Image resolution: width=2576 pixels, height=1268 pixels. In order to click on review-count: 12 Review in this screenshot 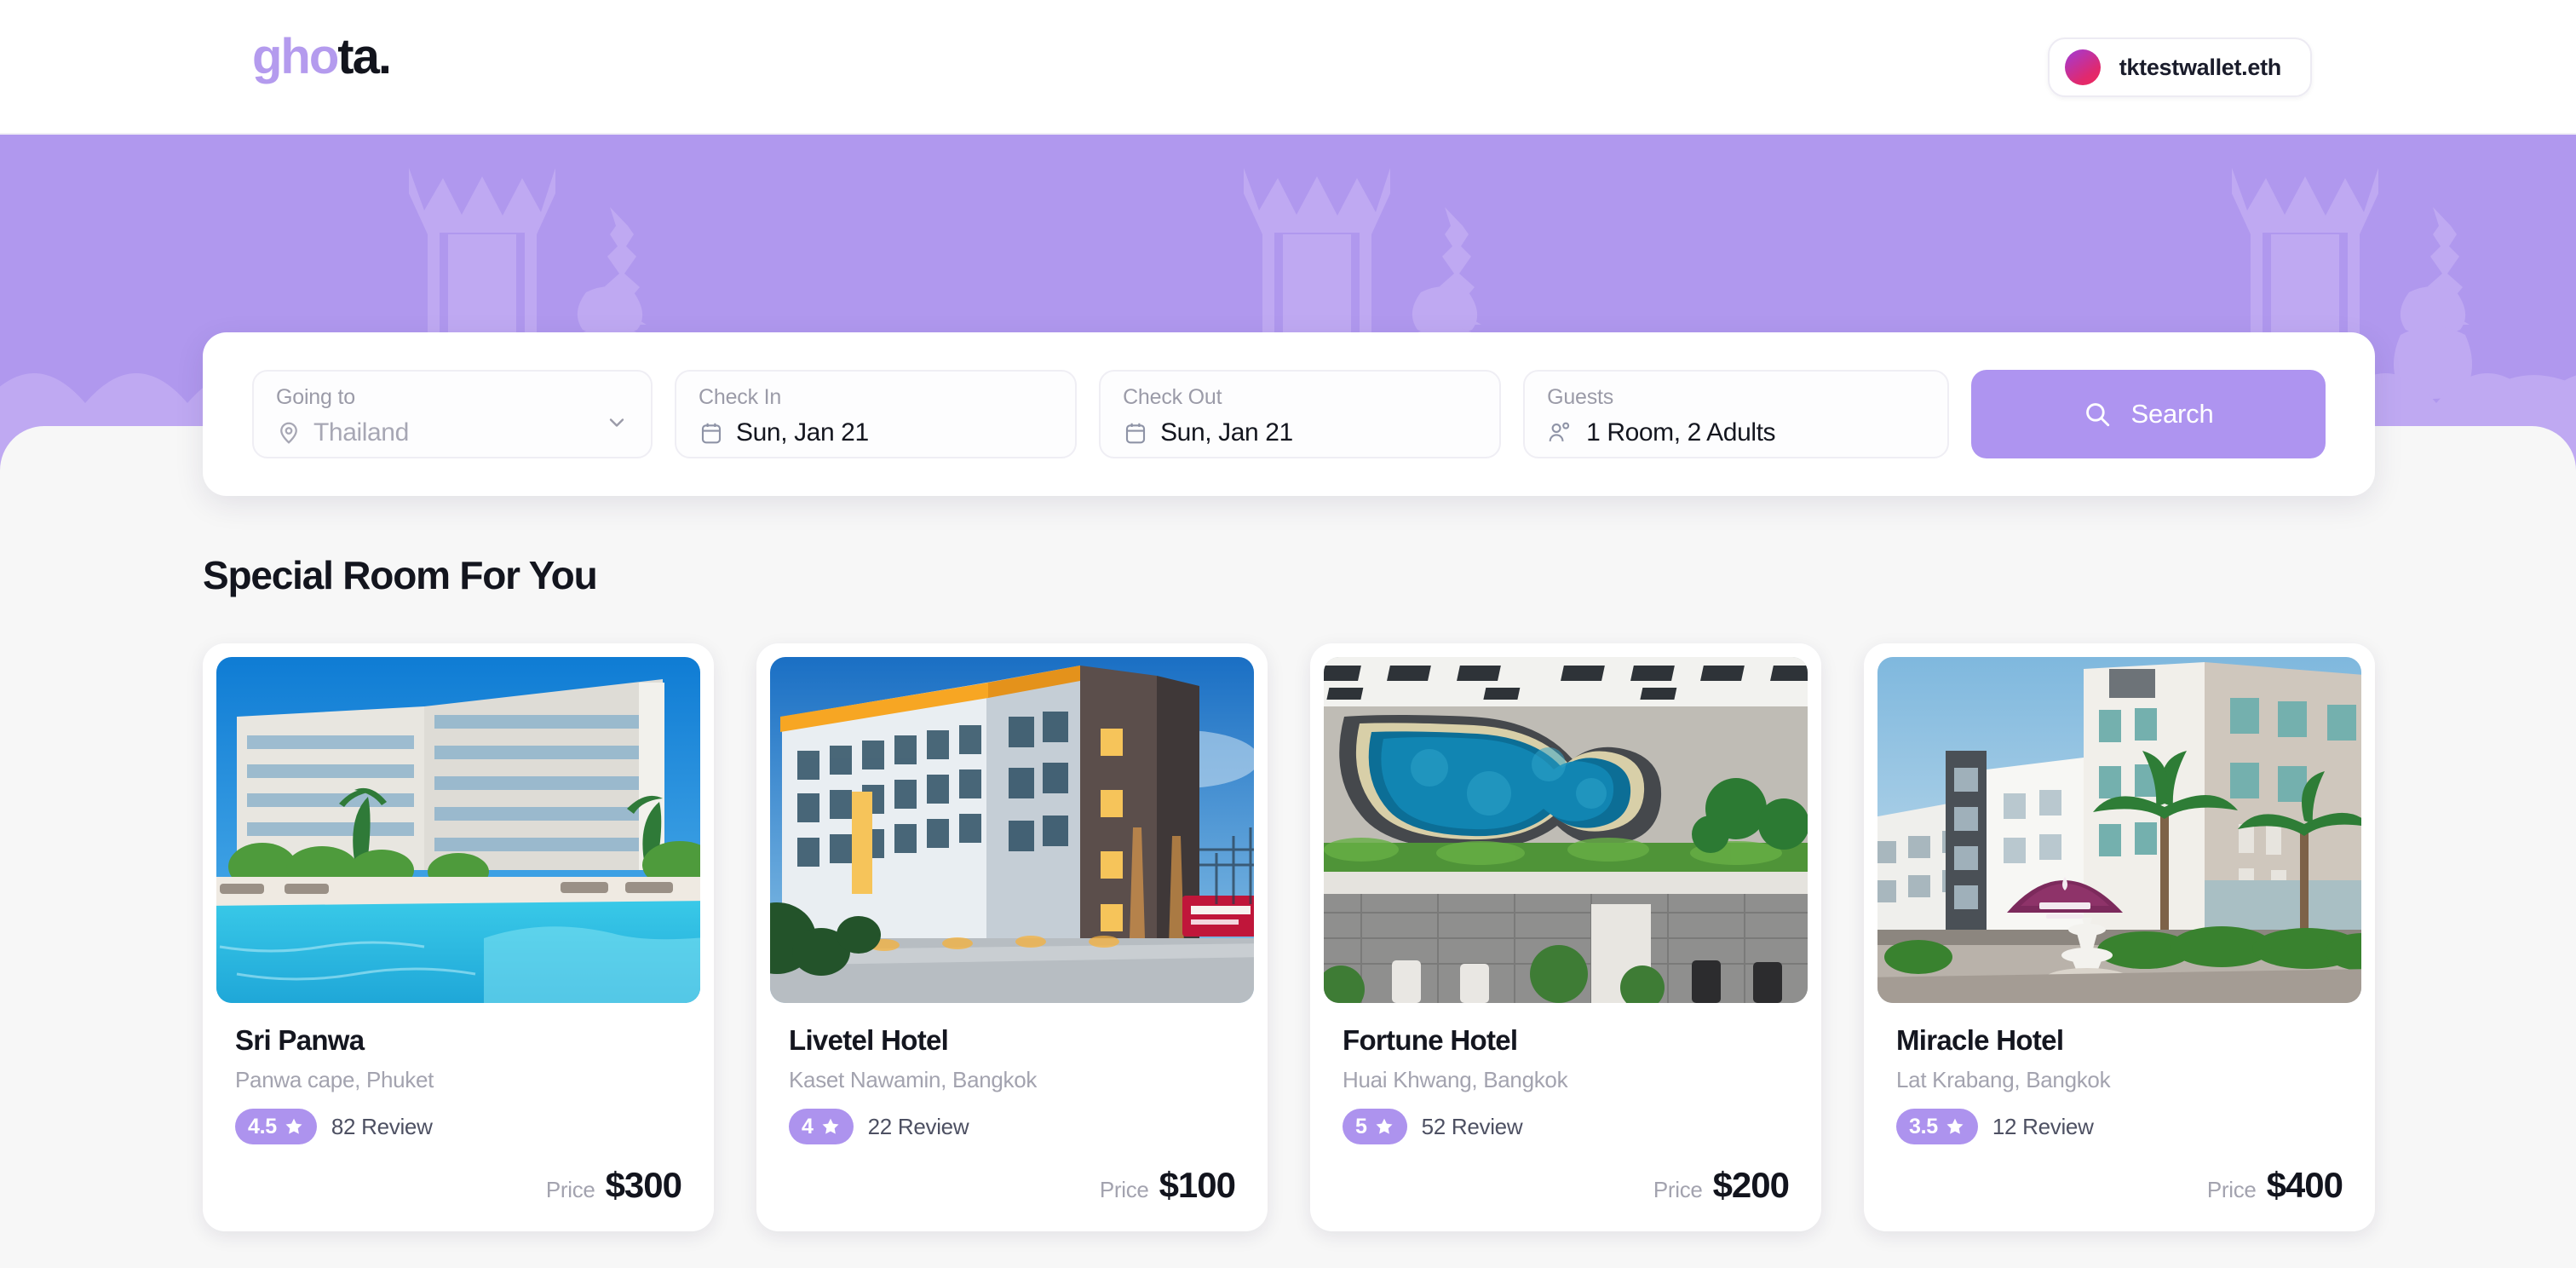, I will do `click(2043, 1126)`.